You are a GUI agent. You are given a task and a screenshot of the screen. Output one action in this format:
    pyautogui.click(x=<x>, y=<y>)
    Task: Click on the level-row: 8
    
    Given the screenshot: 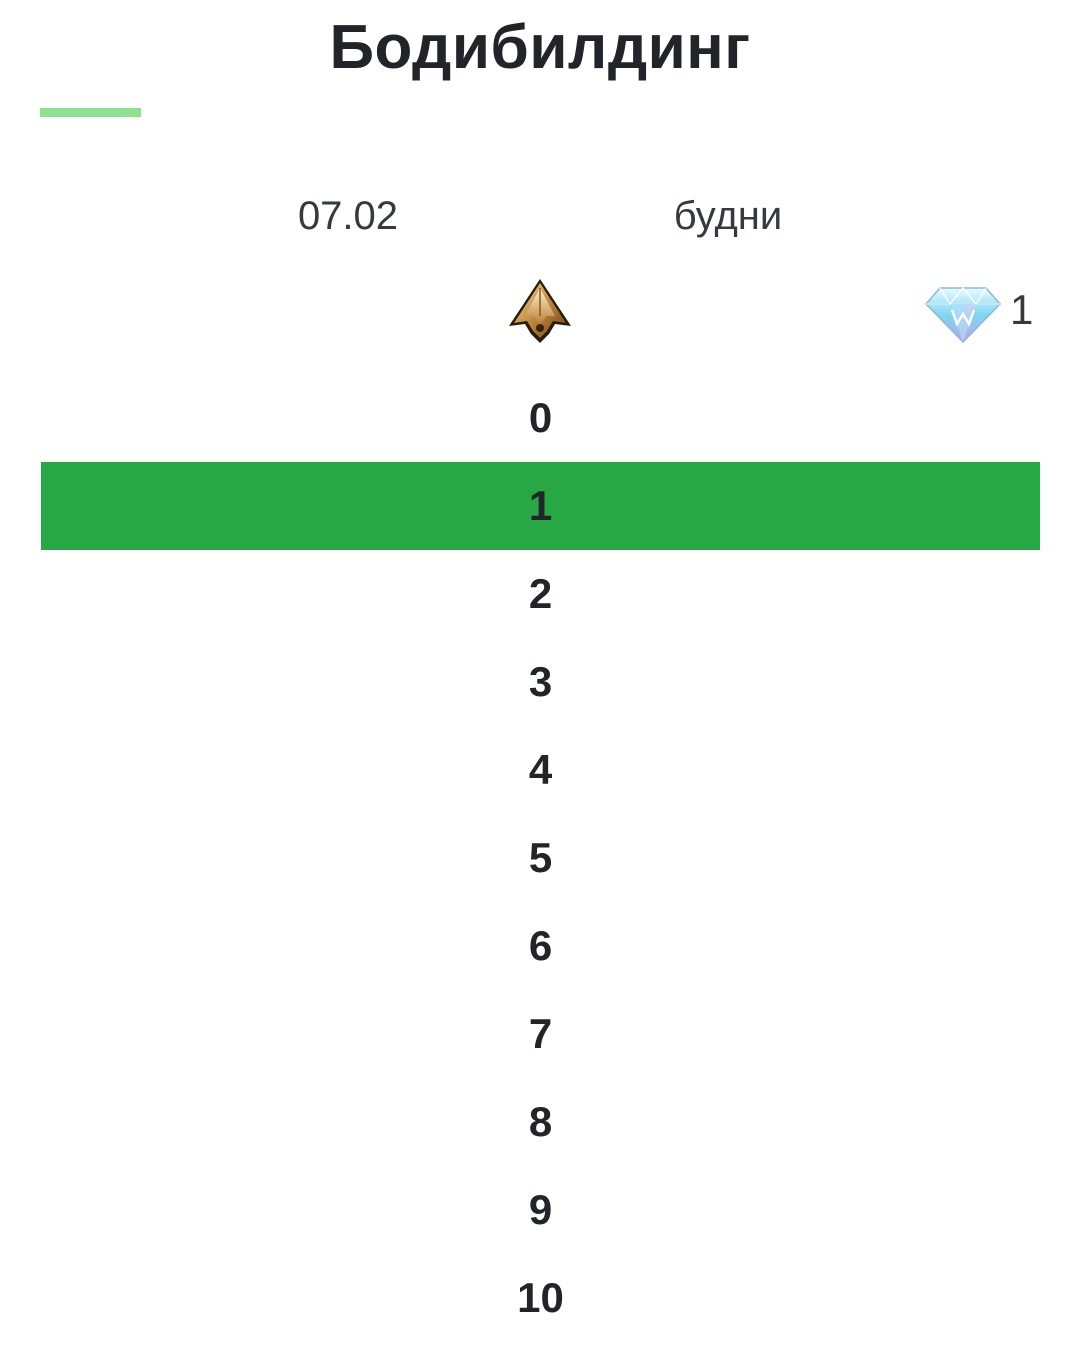 What is the action you would take?
    pyautogui.click(x=540, y=1122)
    